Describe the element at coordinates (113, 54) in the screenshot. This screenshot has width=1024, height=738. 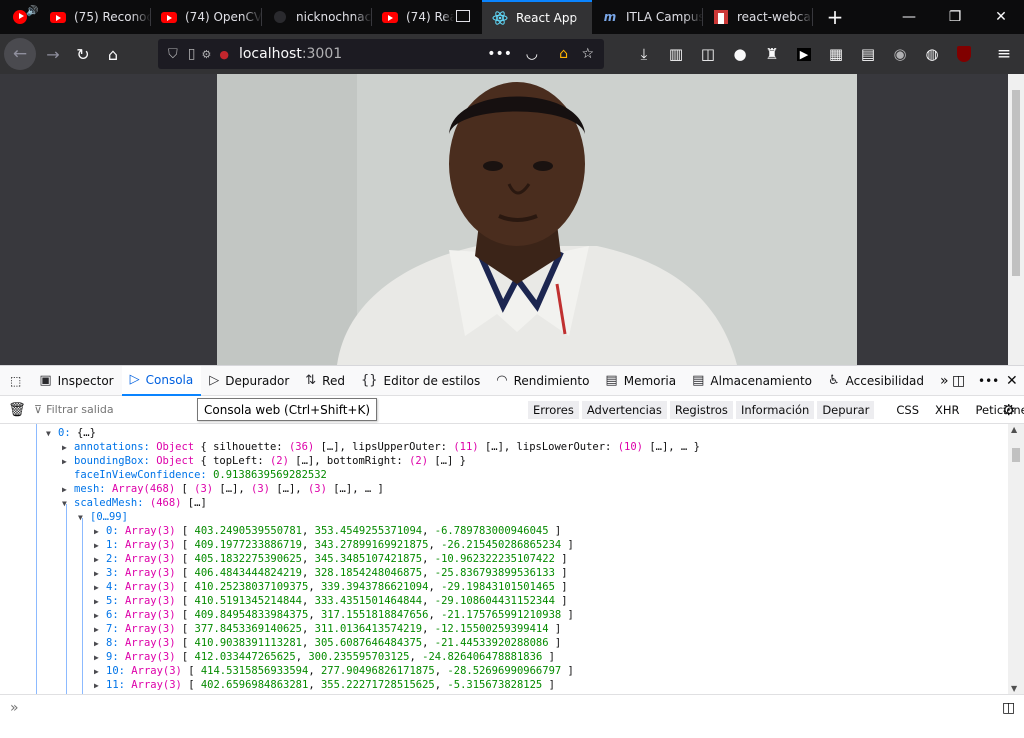
I see `home-button: ⌂` at that location.